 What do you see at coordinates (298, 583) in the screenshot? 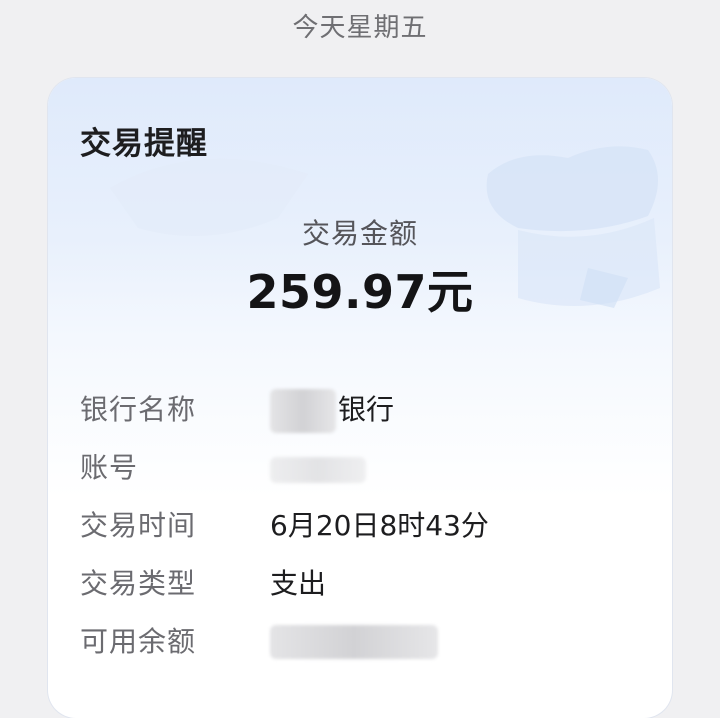
I see `detail-value: 支出` at bounding box center [298, 583].